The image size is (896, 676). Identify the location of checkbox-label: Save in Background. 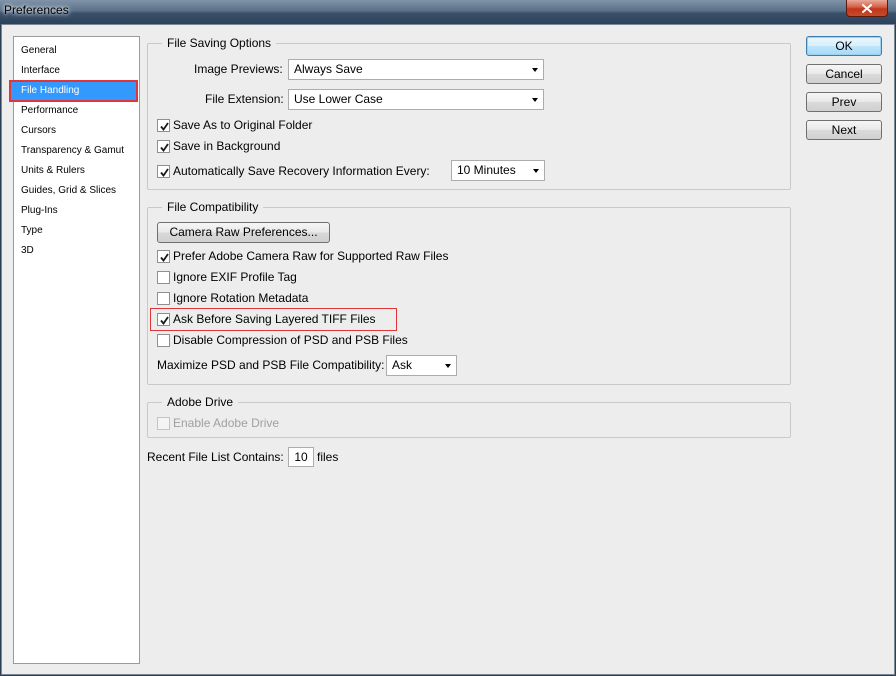
(227, 146).